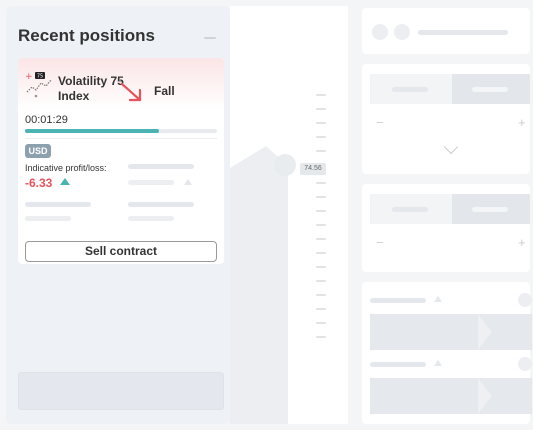  I want to click on trade-type-panel, so click(446, 31).